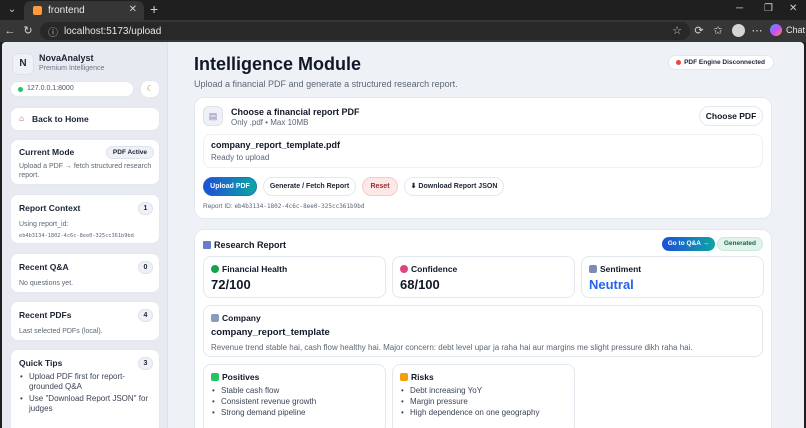  I want to click on new-tab-icon: +, so click(154, 9).